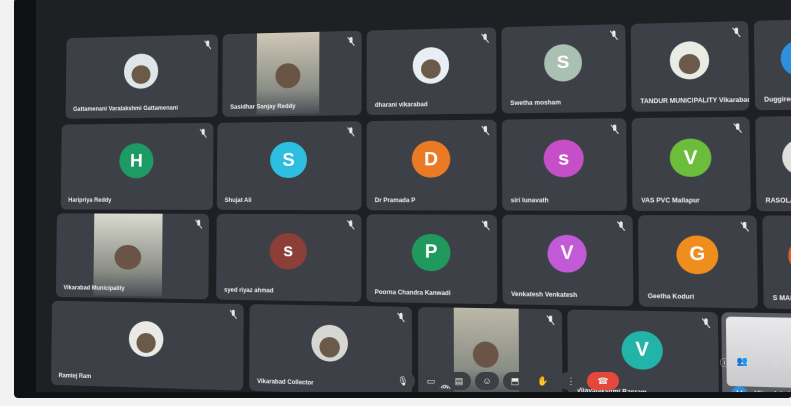  I want to click on participant-tile: V VAS PVC Mallapur, so click(691, 164).